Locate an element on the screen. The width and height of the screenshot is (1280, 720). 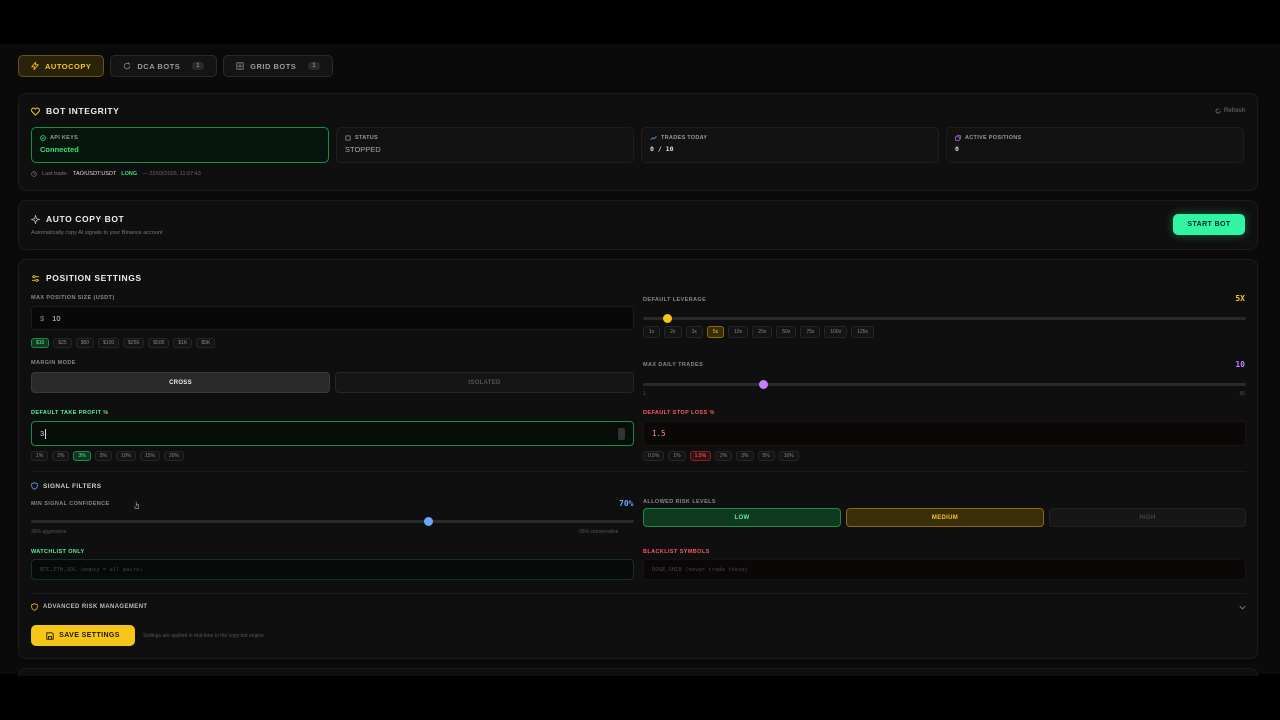
risk-high-option: HIGH is located at coordinates (1147, 517).